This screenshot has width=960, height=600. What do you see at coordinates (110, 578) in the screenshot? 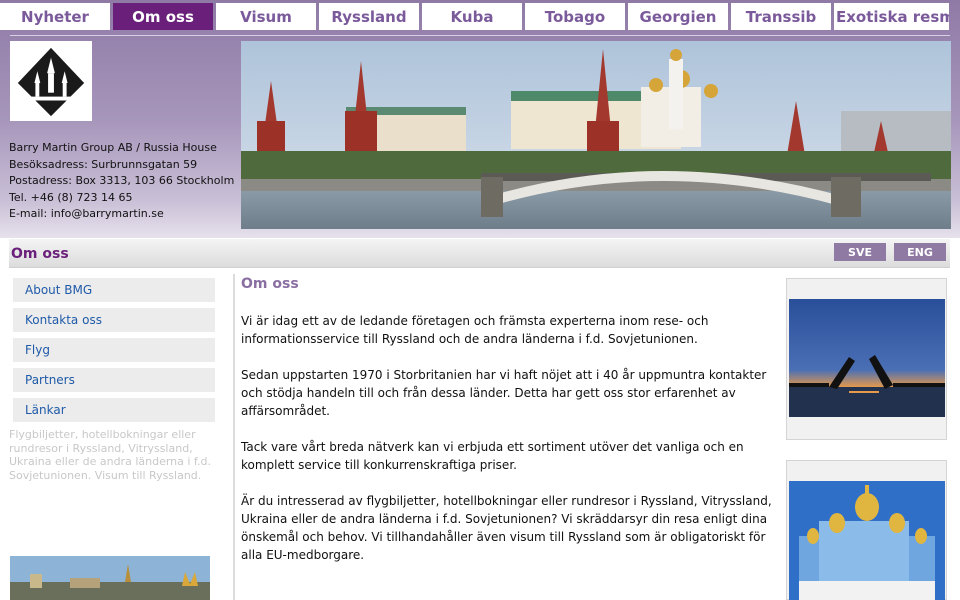
I see `sidebar-city-photo` at bounding box center [110, 578].